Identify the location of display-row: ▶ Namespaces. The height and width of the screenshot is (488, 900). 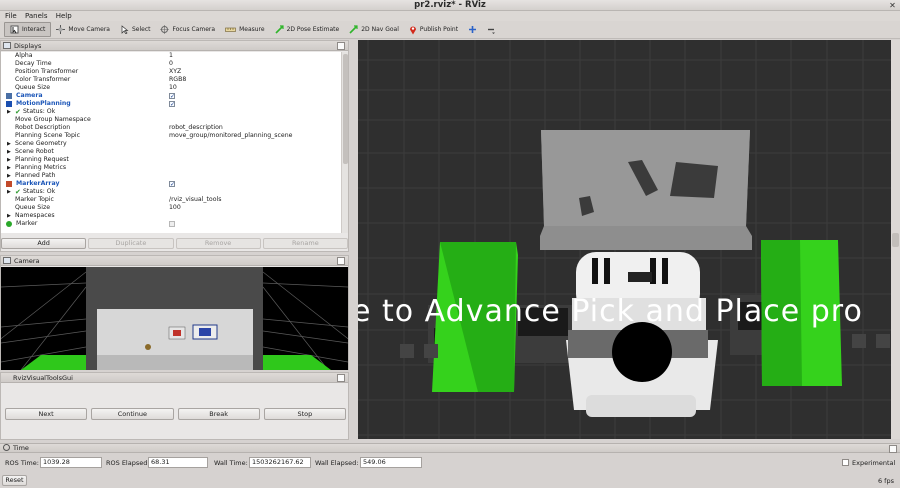
(171, 216).